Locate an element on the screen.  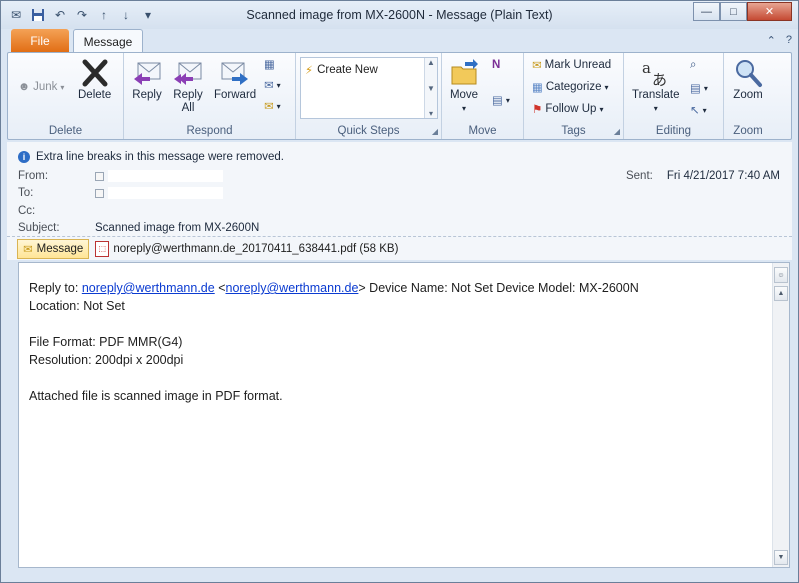
to-address-redacted is located at coordinates (165, 193).